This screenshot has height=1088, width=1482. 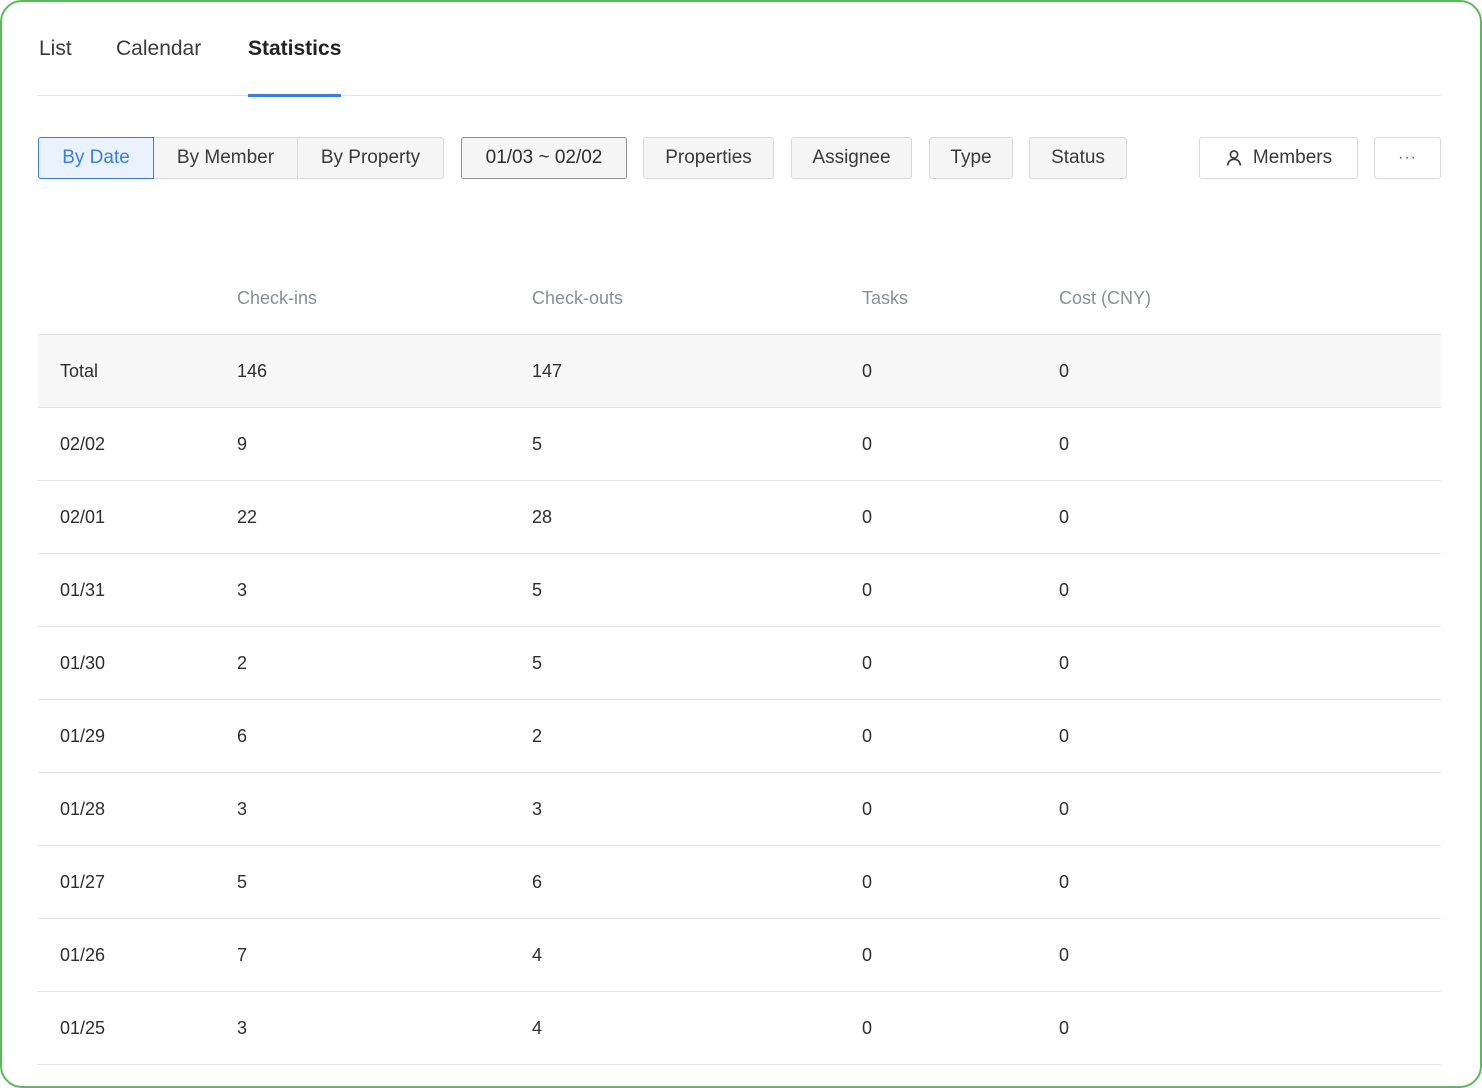 What do you see at coordinates (1250, 298) in the screenshot?
I see `column-header-cost: Cost (CNY)` at bounding box center [1250, 298].